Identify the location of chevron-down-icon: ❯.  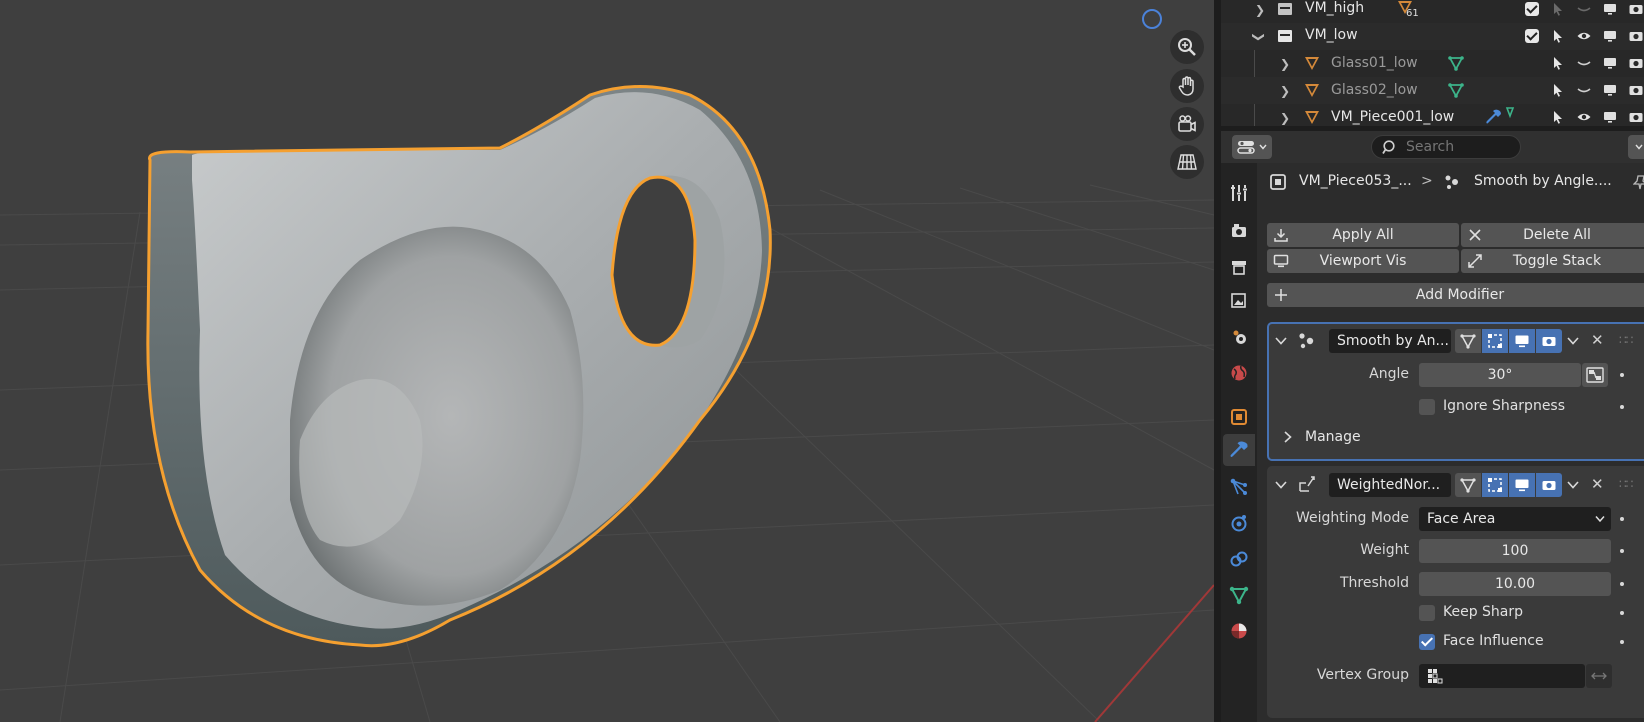
(1259, 36).